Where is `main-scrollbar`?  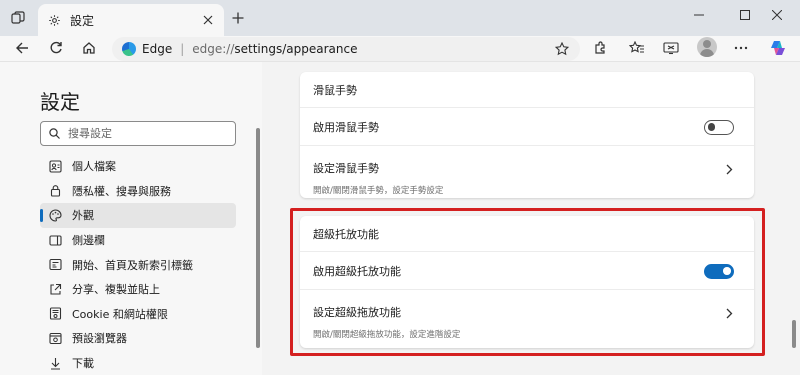 main-scrollbar is located at coordinates (794, 334).